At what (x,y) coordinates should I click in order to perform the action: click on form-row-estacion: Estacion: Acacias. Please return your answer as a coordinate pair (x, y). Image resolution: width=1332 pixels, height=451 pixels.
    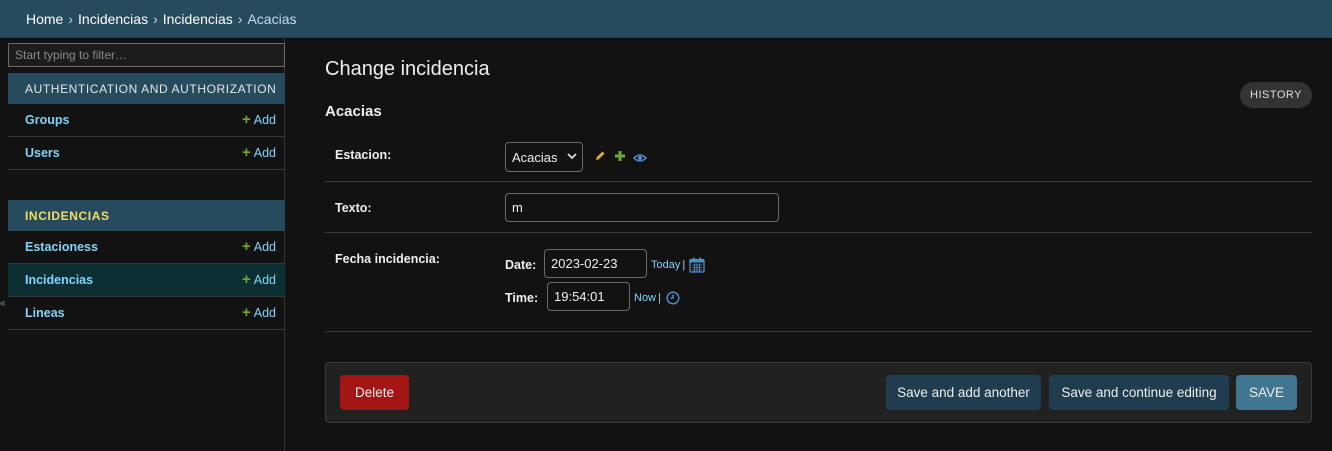
    Looking at the image, I should click on (818, 157).